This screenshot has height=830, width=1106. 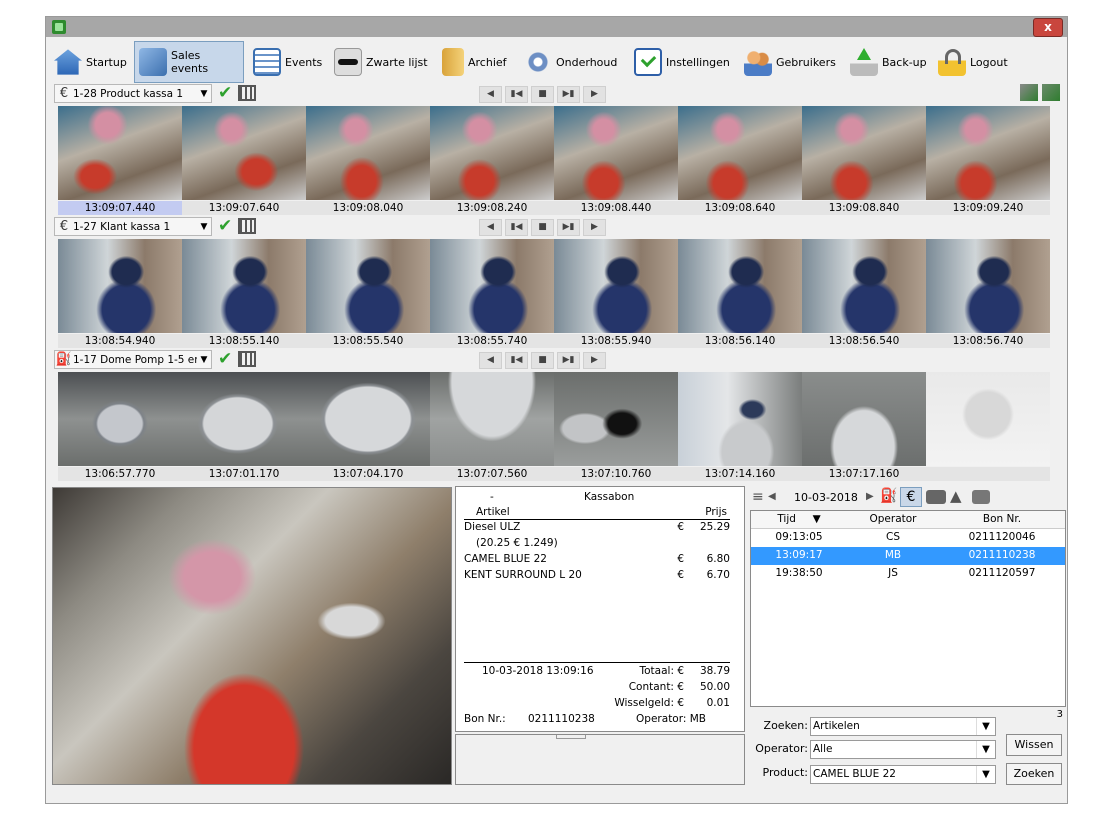 What do you see at coordinates (799, 519) in the screenshot?
I see `col-time-header: Tijd ▼` at bounding box center [799, 519].